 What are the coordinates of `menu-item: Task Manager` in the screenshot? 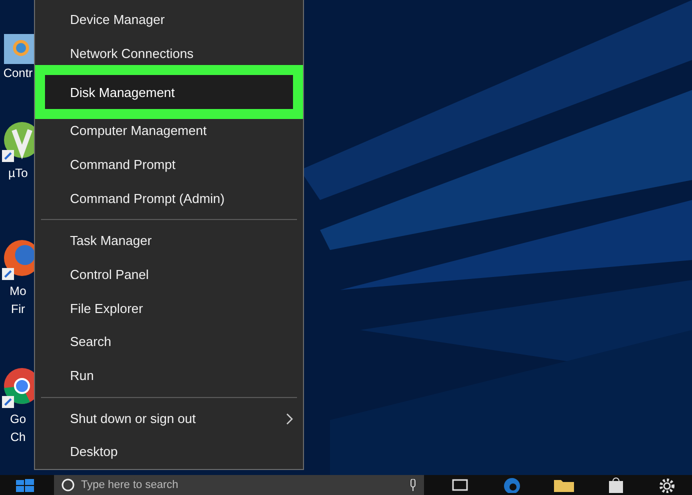 It's located at (169, 241).